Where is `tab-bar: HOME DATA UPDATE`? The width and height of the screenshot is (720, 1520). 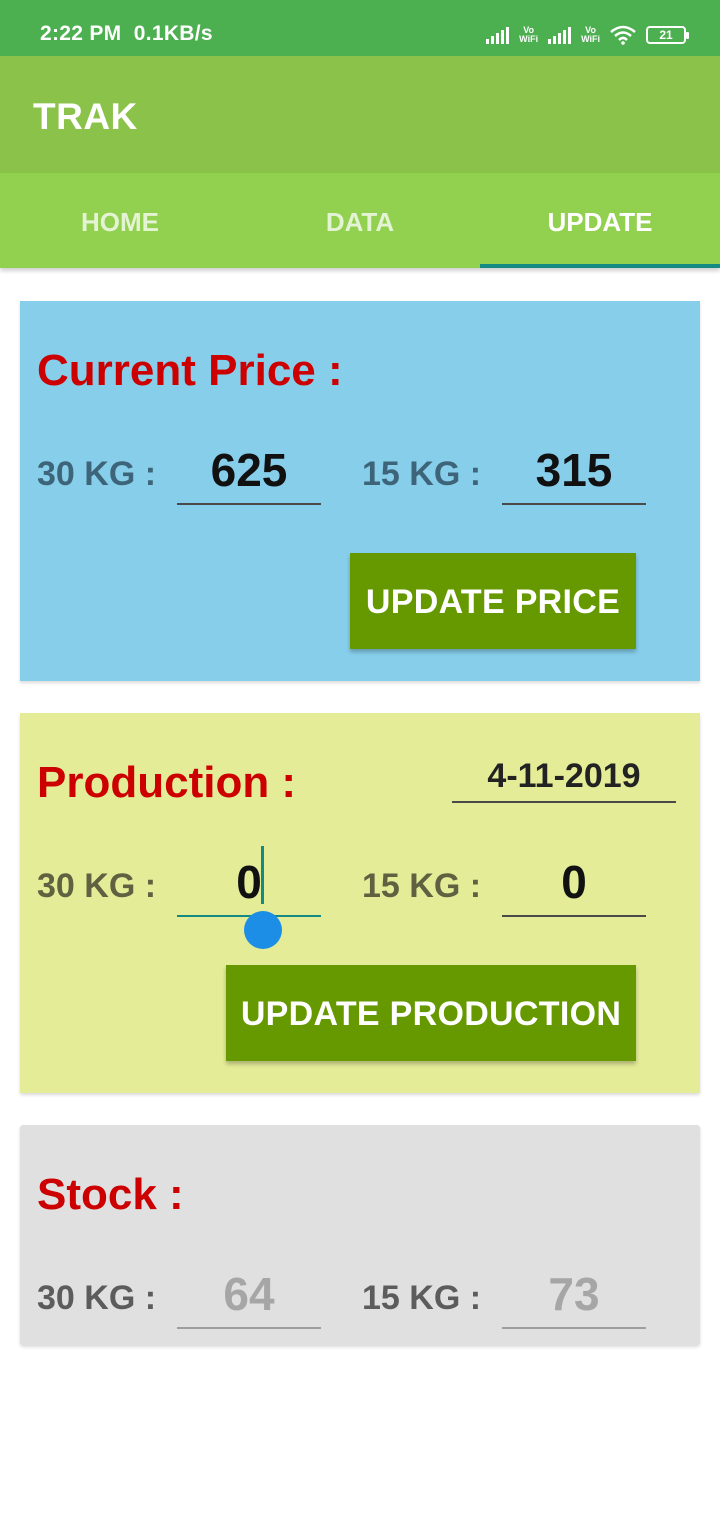
tab-bar: HOME DATA UPDATE is located at coordinates (360, 220).